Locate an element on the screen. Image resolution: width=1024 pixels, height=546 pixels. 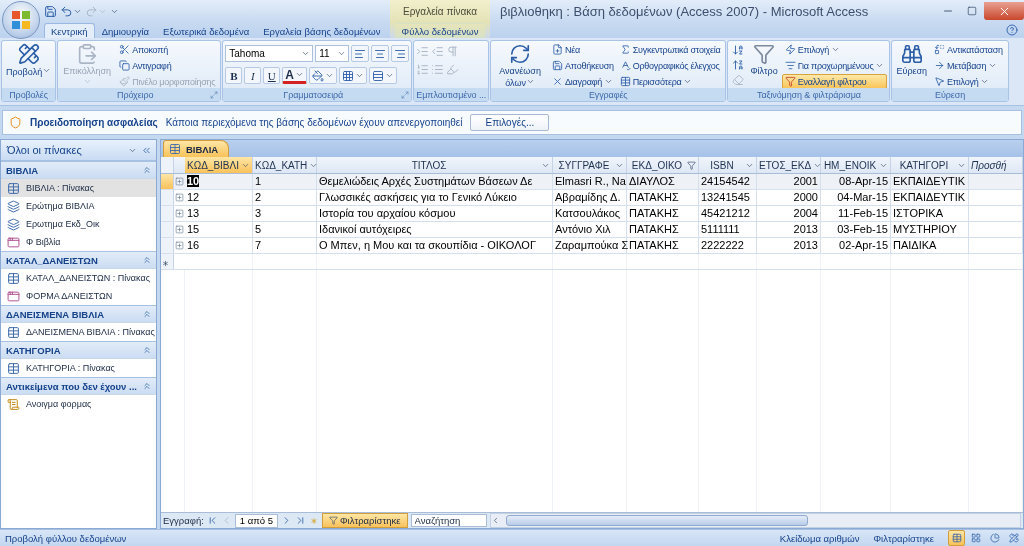
replace-button: Αντικατάσταση is located at coordinates (968, 49).